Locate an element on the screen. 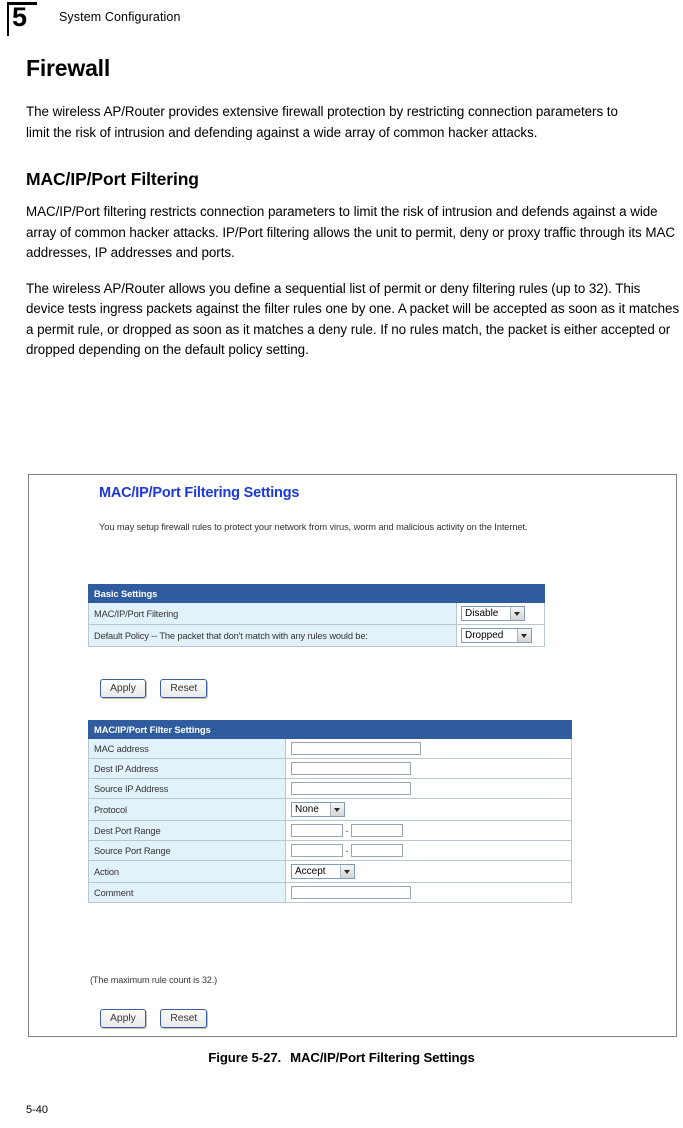 Image resolution: width=683 pixels, height=1128 pixels. row-label-source-ip-address: Source IP Address is located at coordinates (187, 788).